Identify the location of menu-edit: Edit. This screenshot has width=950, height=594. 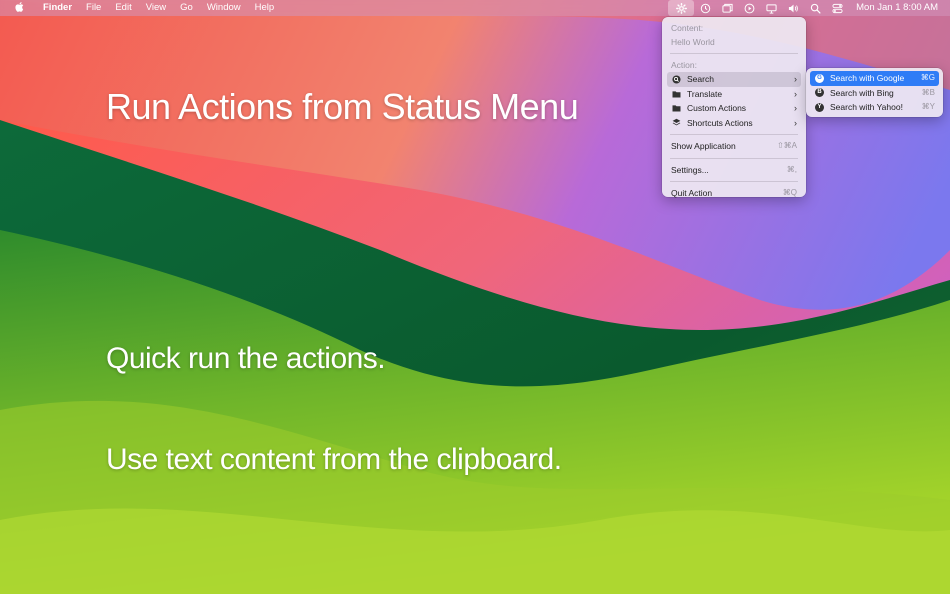
(123, 8).